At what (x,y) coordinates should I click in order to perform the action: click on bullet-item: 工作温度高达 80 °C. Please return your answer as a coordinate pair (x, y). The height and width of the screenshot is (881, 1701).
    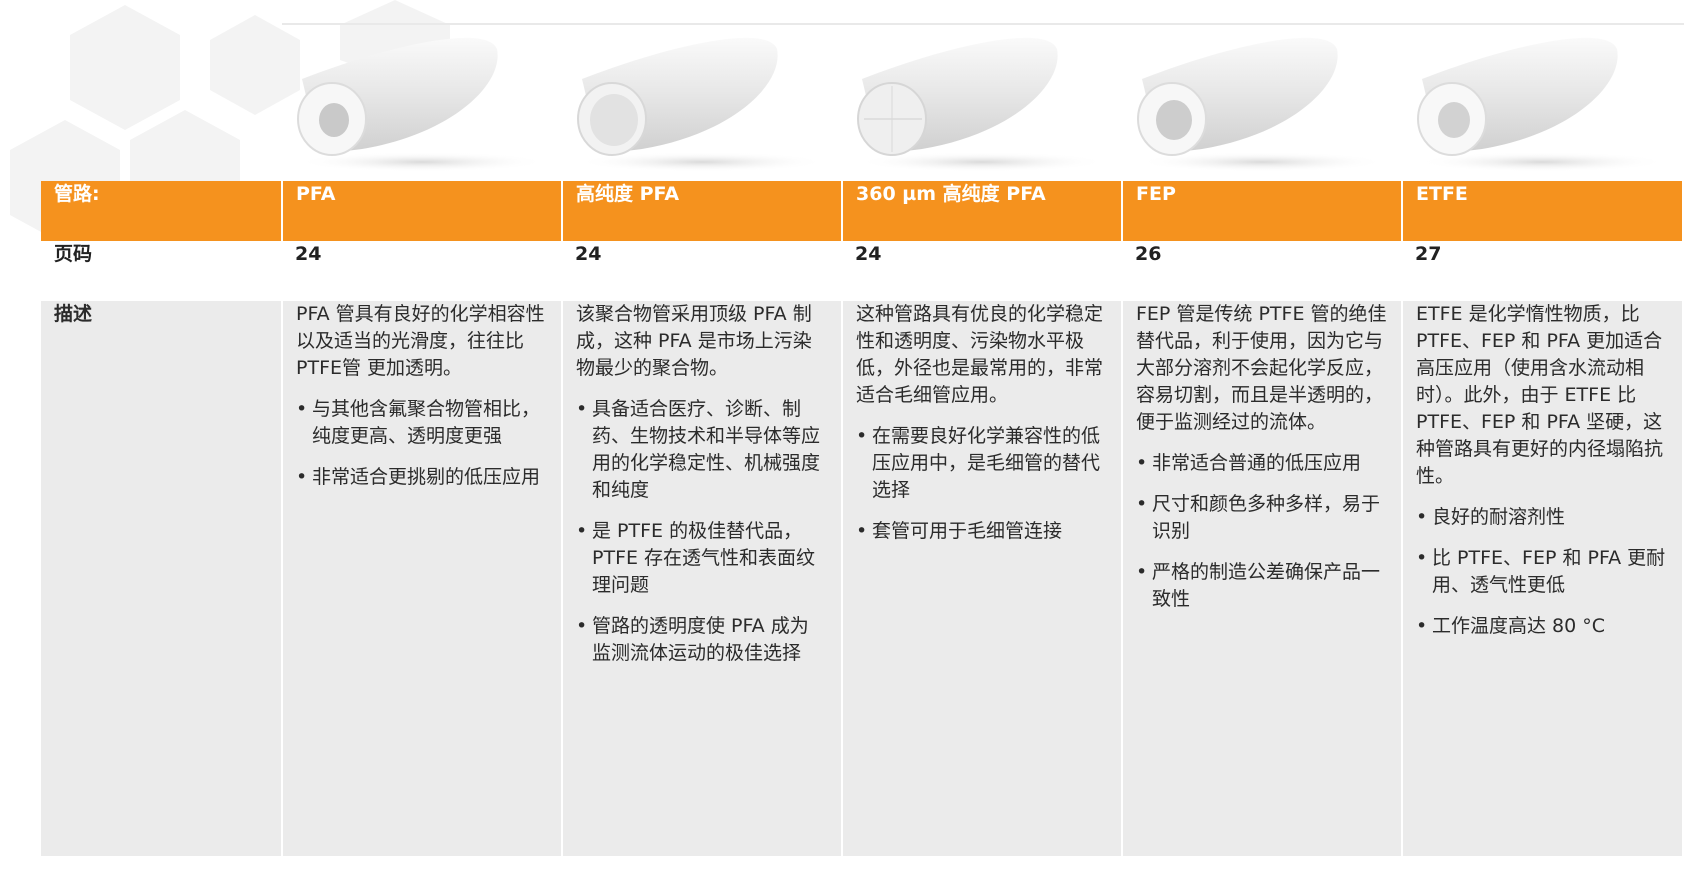
    Looking at the image, I should click on (1542, 626).